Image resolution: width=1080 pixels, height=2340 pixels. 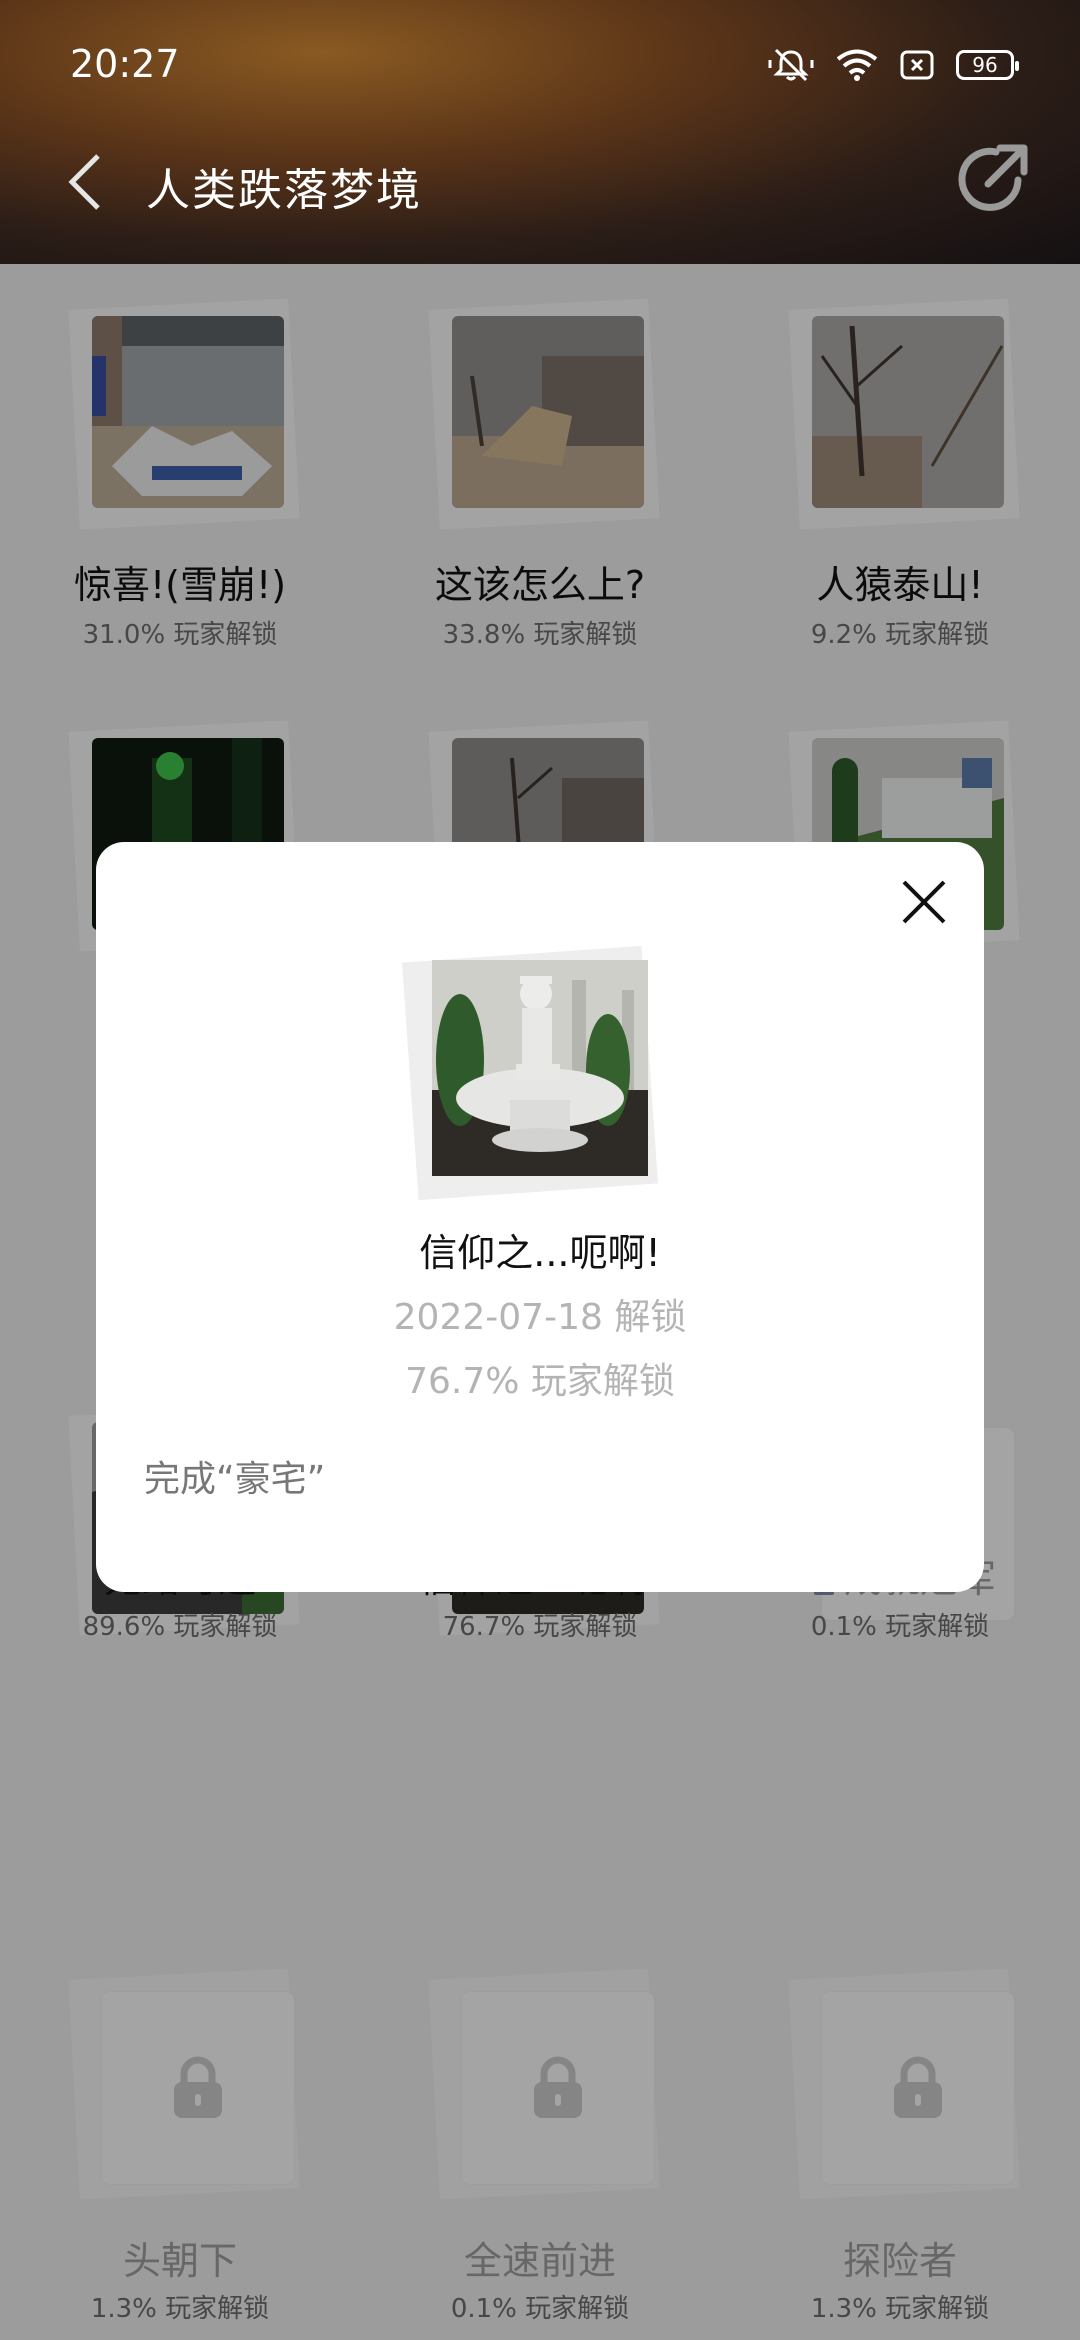 I want to click on status-icons: 96, so click(x=893, y=65).